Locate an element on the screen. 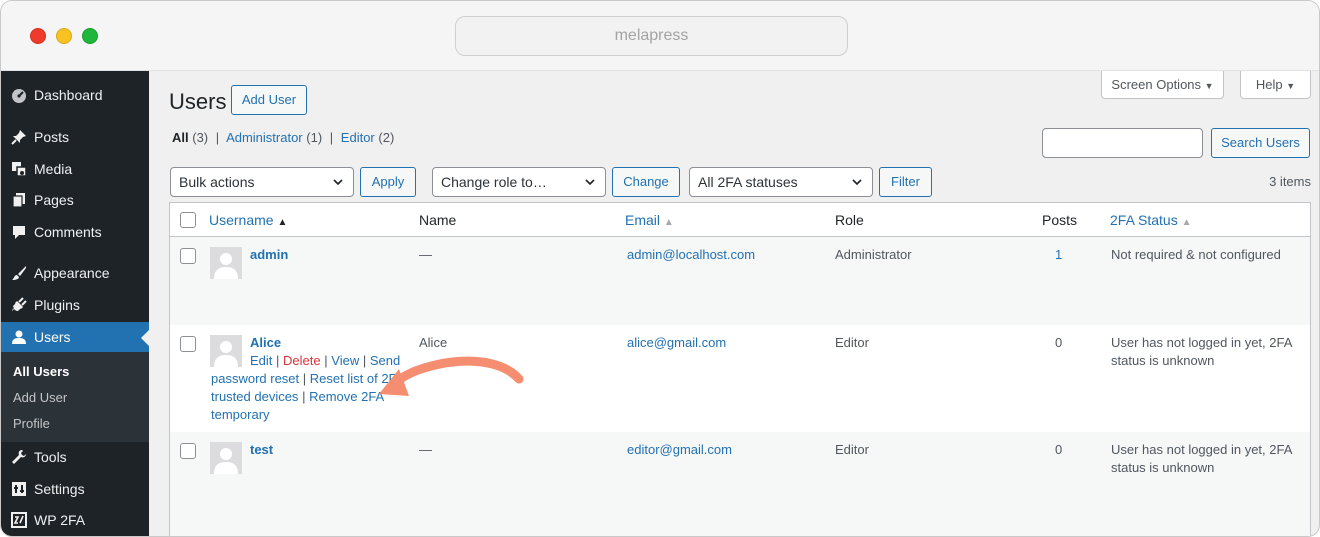 This screenshot has width=1320, height=537. sidebar-item-label: Settings is located at coordinates (59, 489).